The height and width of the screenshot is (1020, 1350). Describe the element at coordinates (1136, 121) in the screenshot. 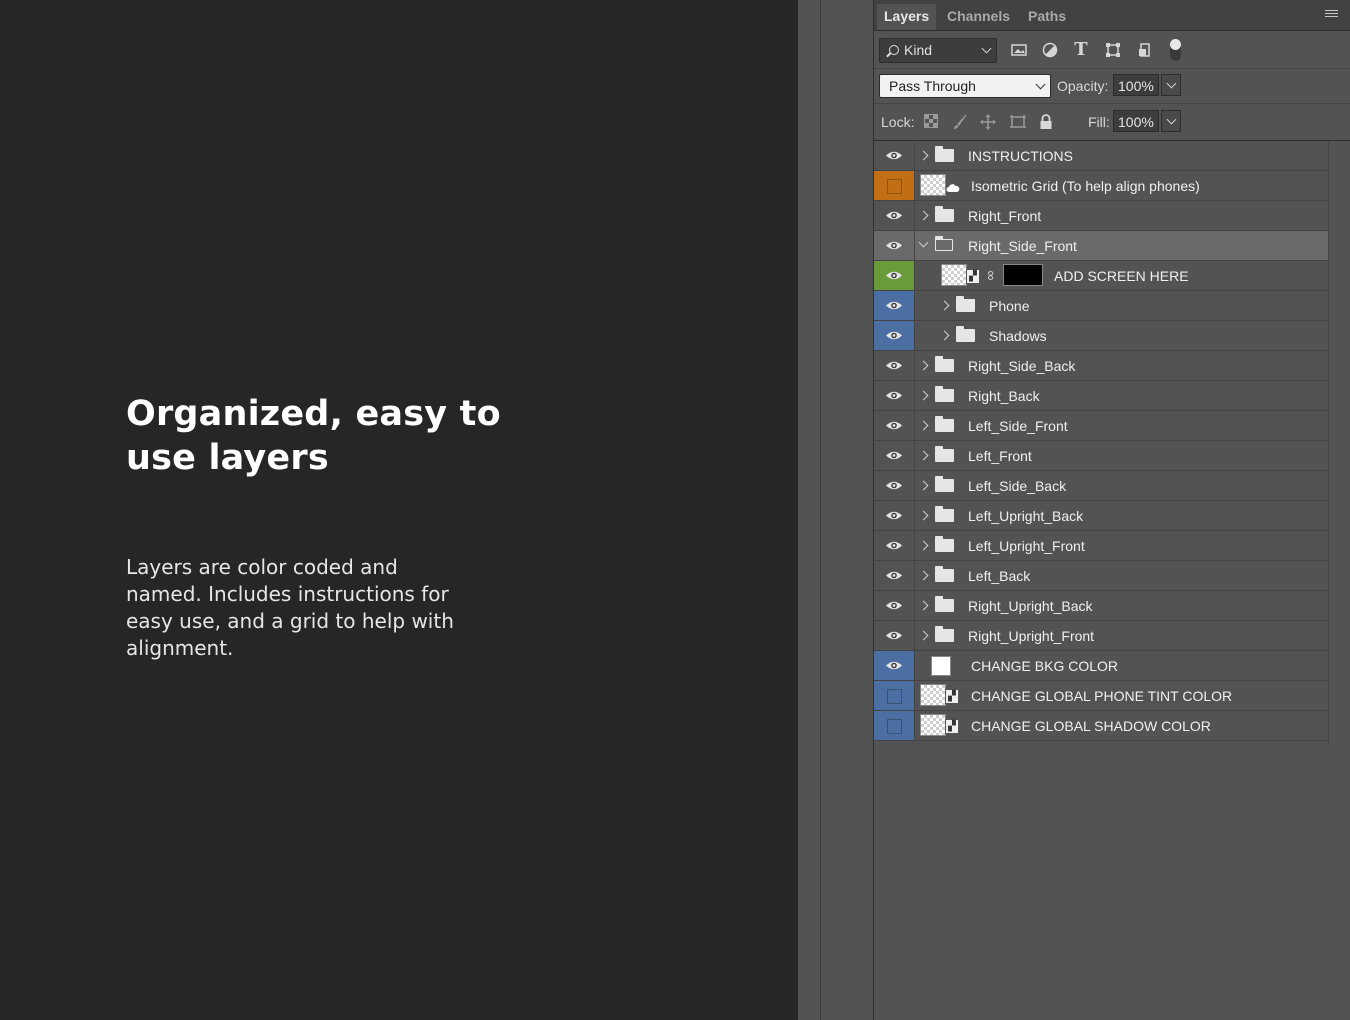

I see `fill-input: 100%` at that location.